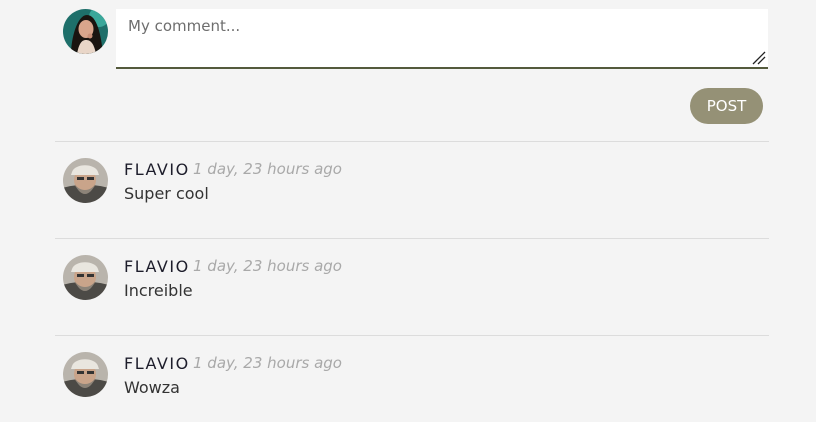 Image resolution: width=816 pixels, height=422 pixels. I want to click on current-user-avatar-image, so click(85, 31).